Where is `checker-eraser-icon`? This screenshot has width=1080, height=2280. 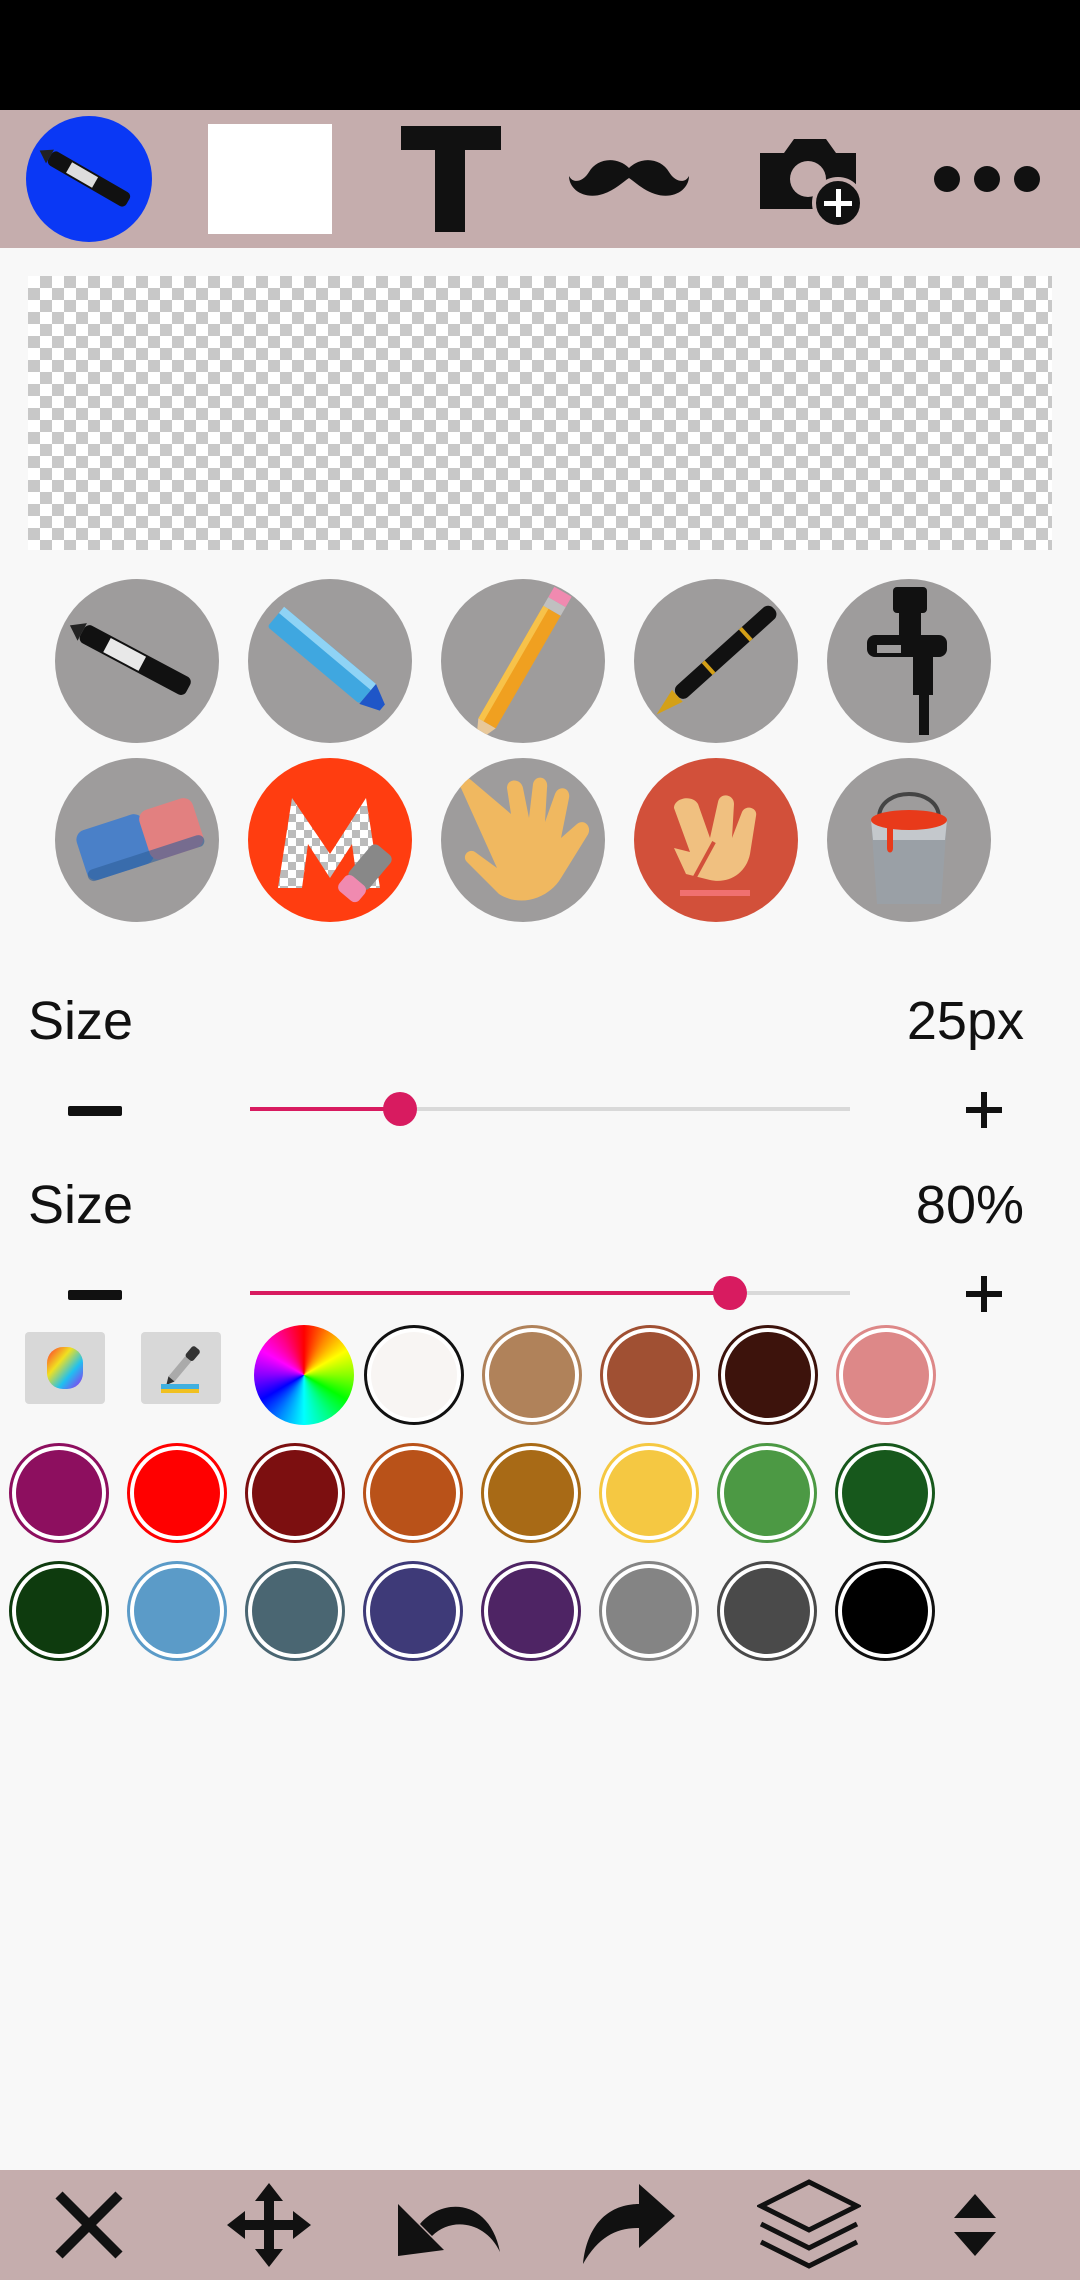
checker-eraser-icon is located at coordinates (335, 850).